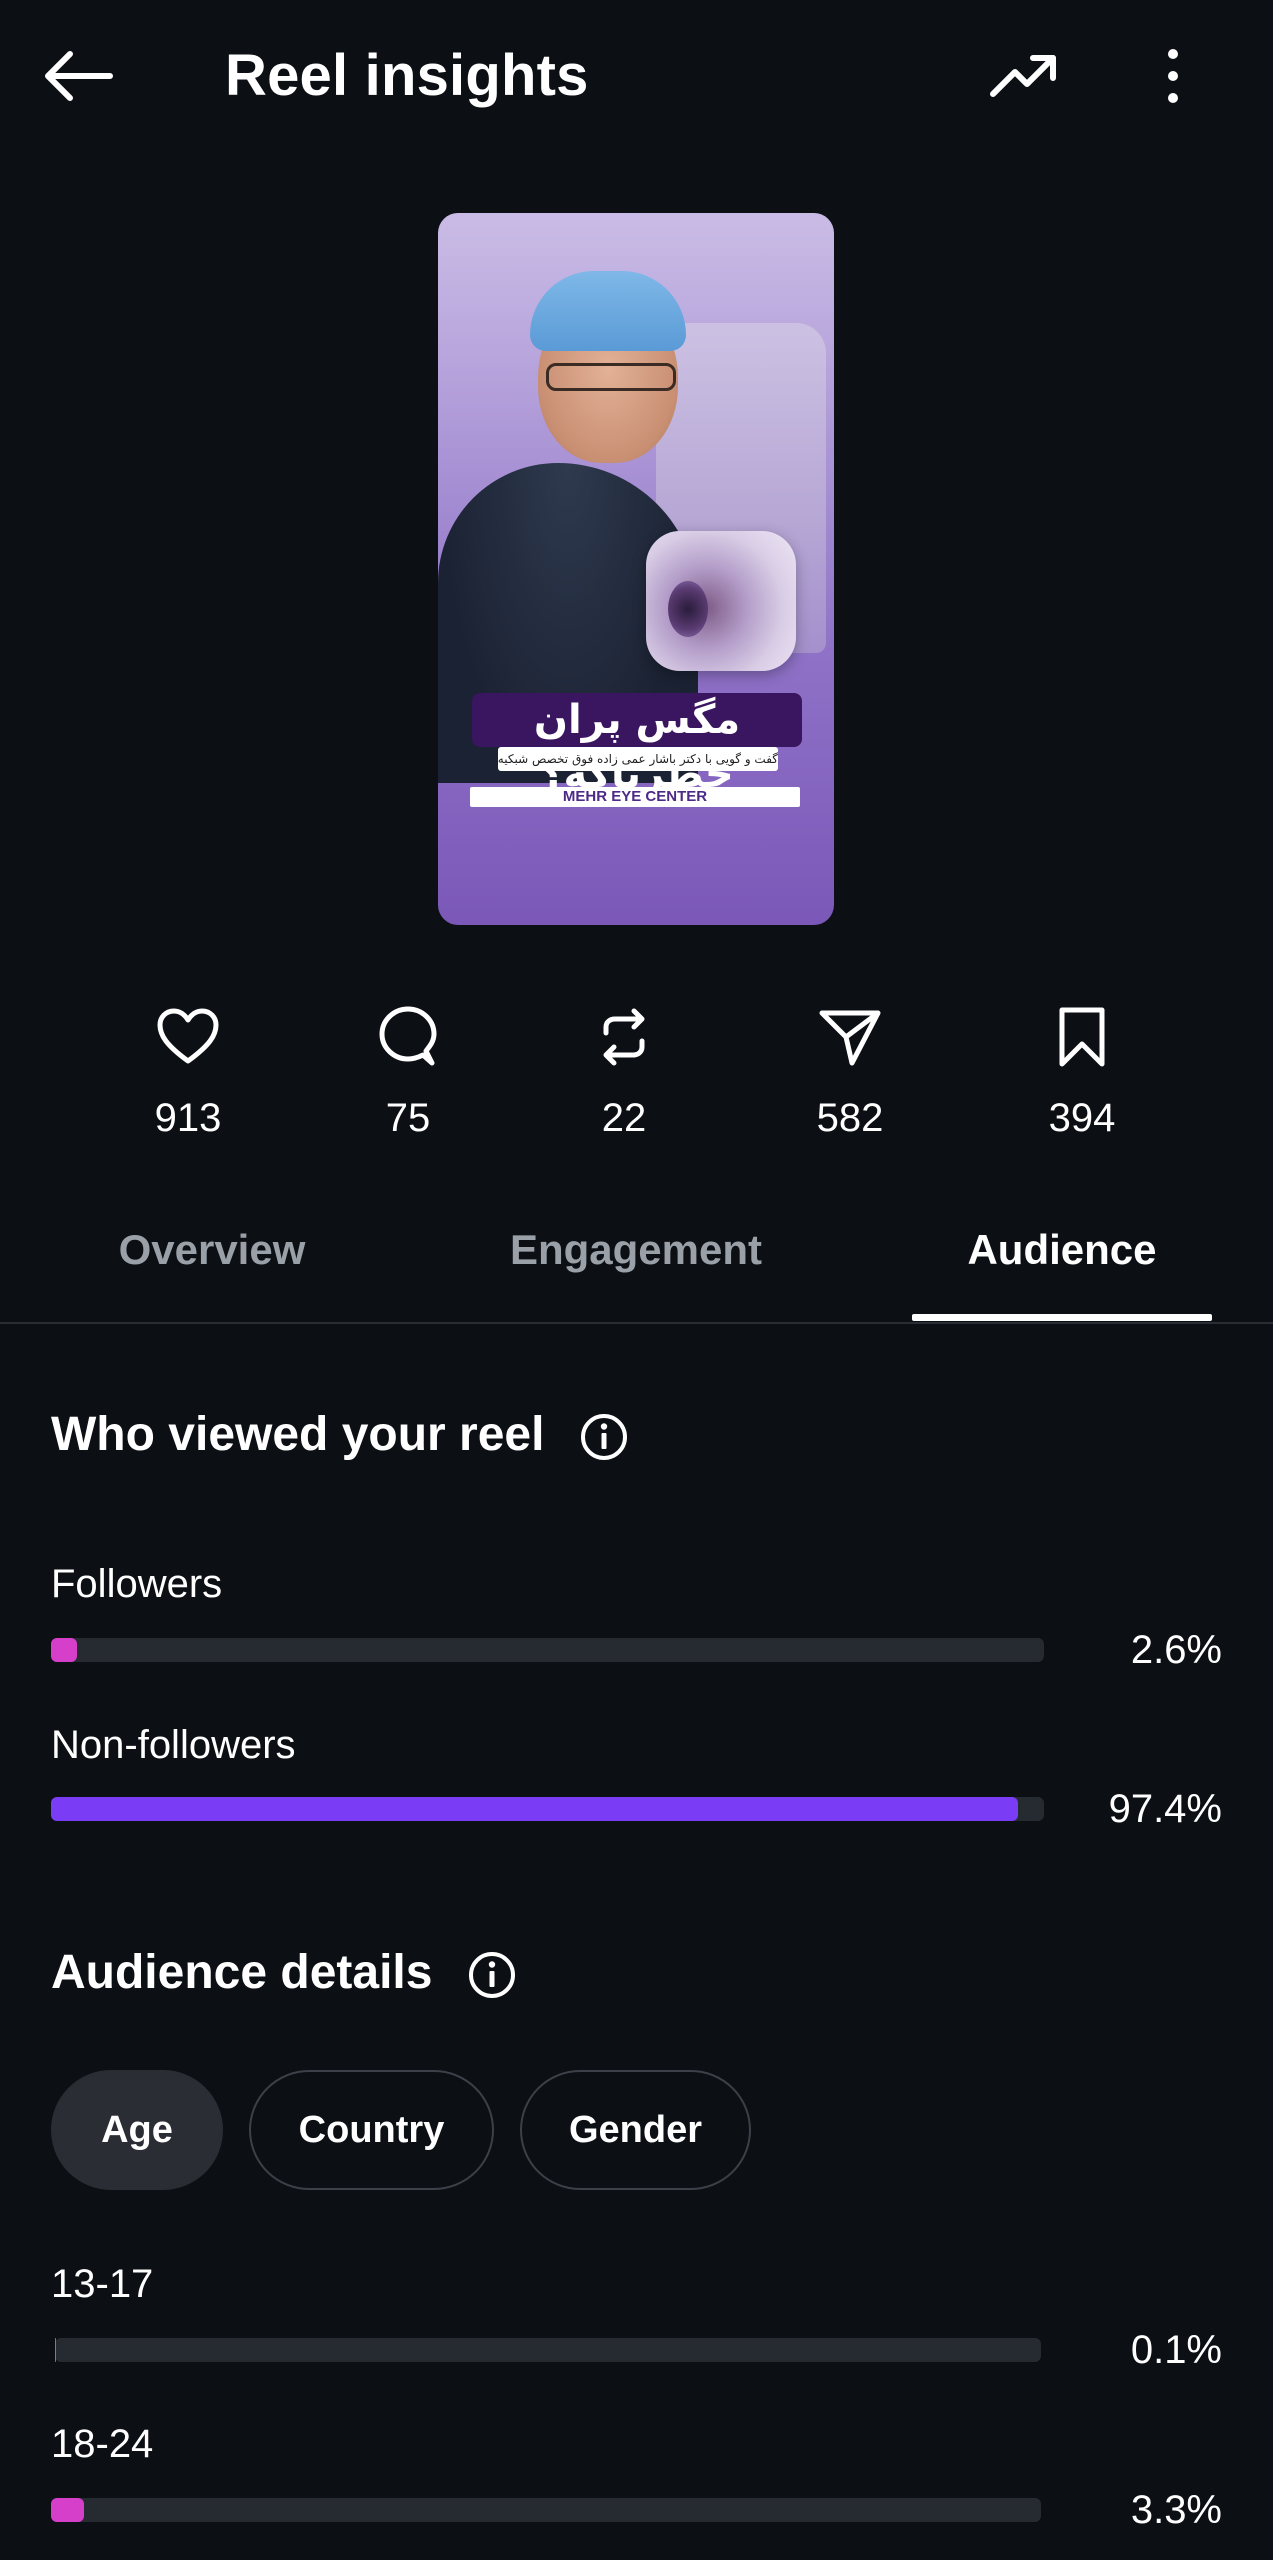 This screenshot has height=2560, width=1273. I want to click on chip-gender: Gender, so click(635, 2130).